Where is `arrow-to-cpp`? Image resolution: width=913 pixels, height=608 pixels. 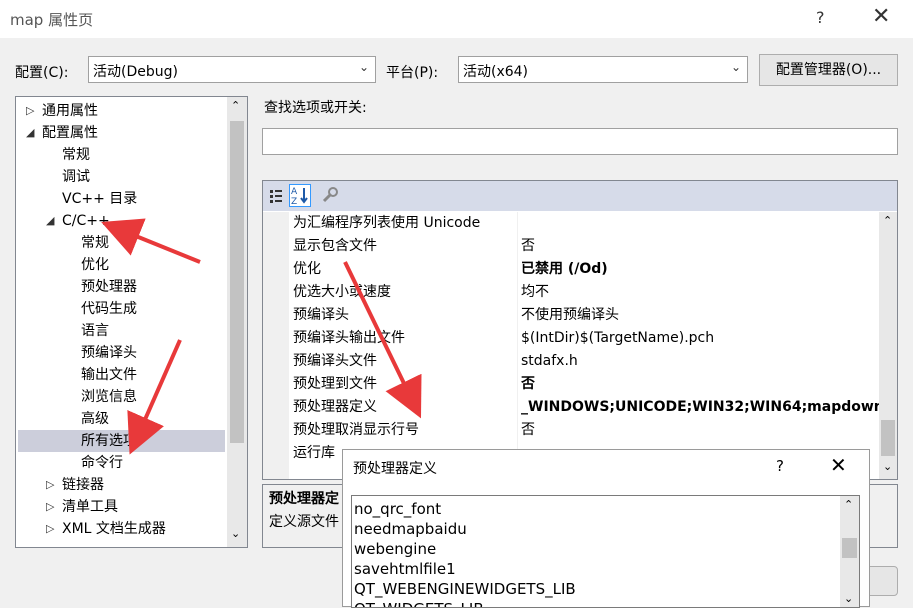
arrow-to-cpp is located at coordinates (151, 241).